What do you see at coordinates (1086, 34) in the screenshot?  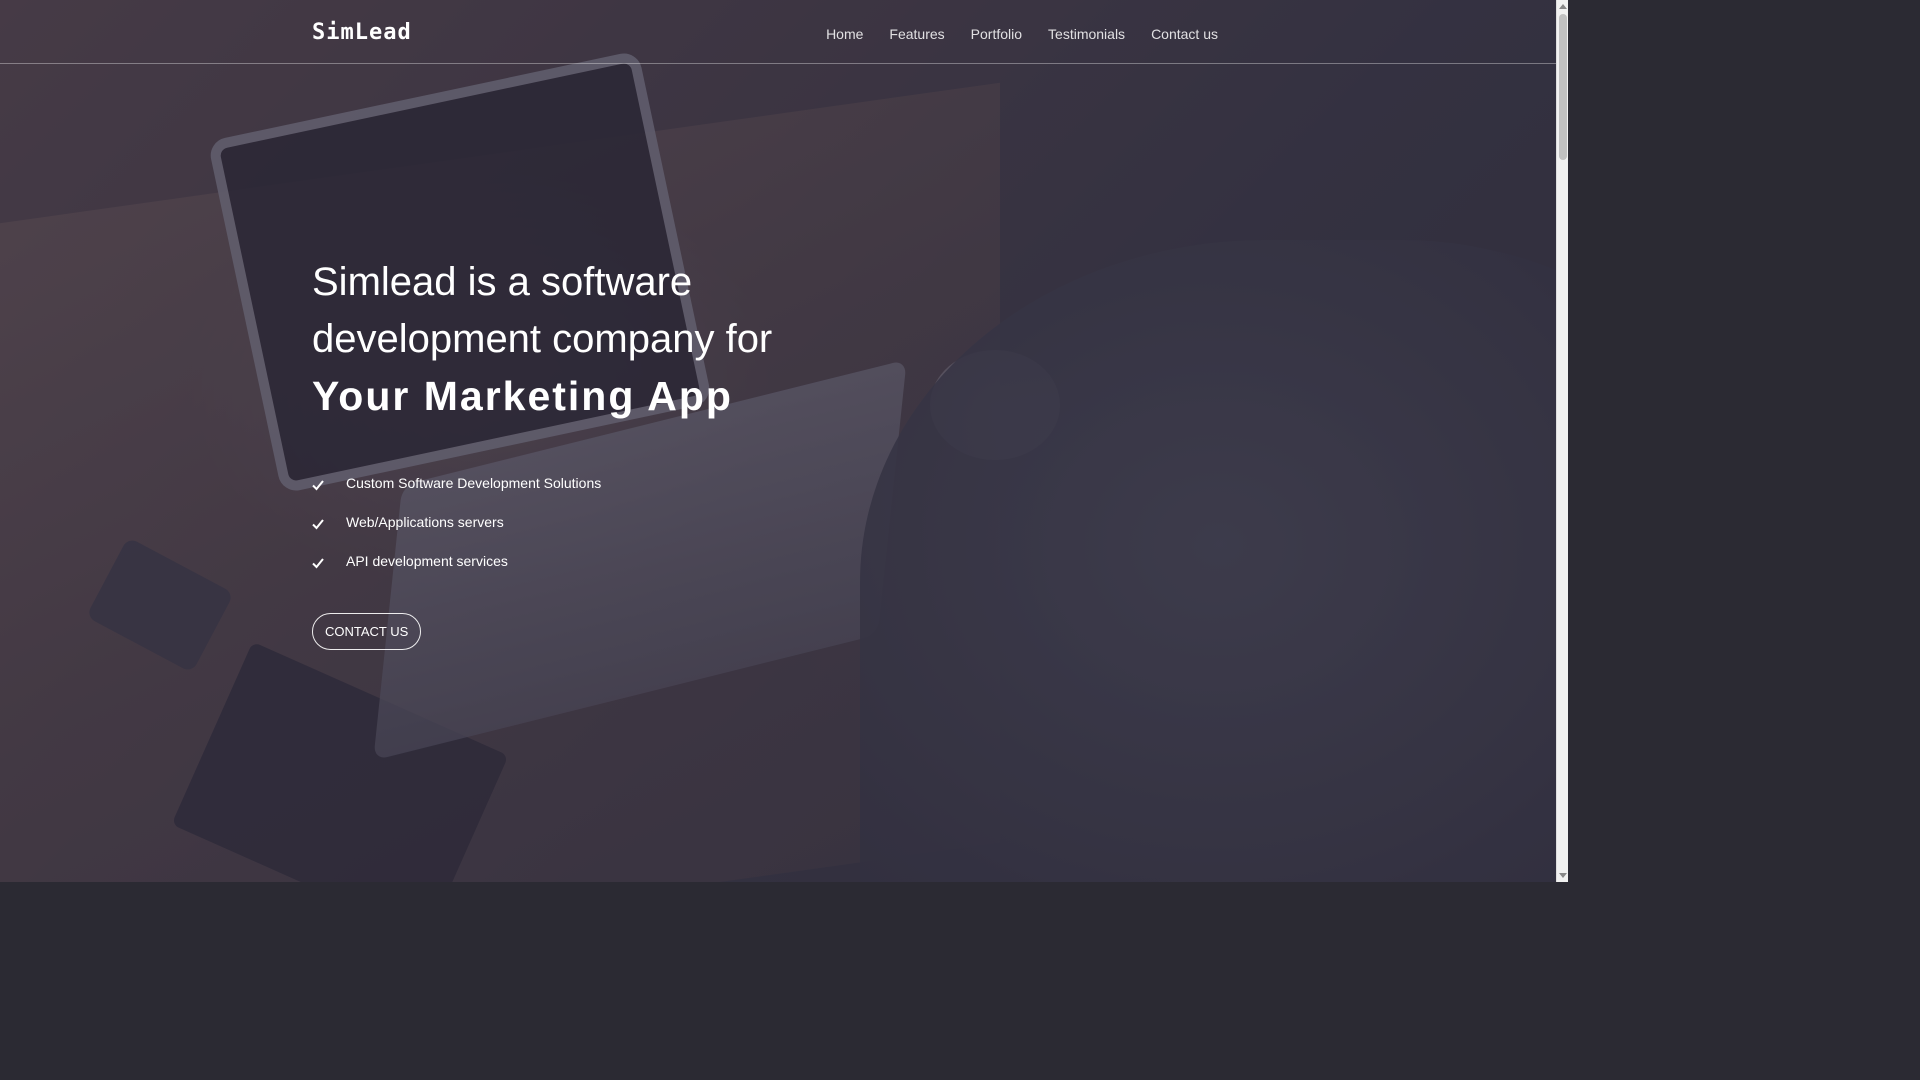 I see `nav-testimonials: Testimonials` at bounding box center [1086, 34].